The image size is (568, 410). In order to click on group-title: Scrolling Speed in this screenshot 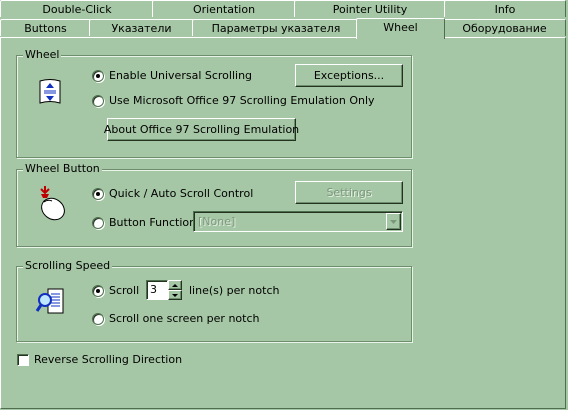, I will do `click(68, 265)`.